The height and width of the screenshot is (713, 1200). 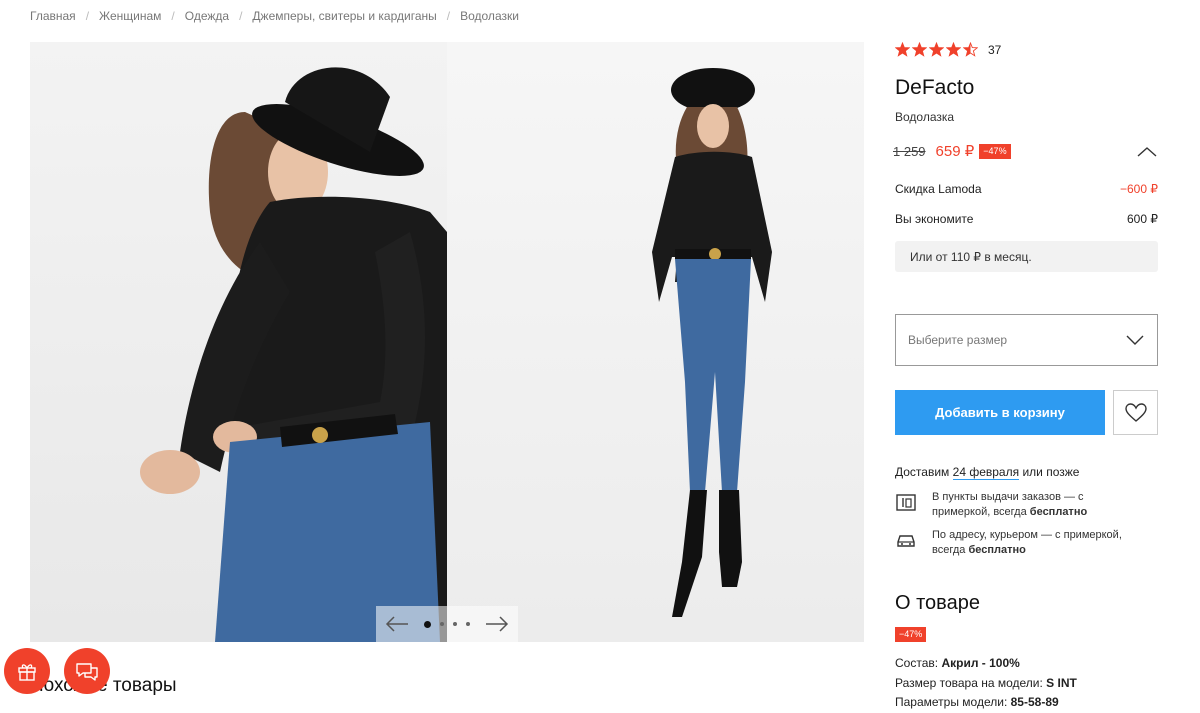 I want to click on spec-model-params: Параметры модели: 85-58-89, so click(x=977, y=702).